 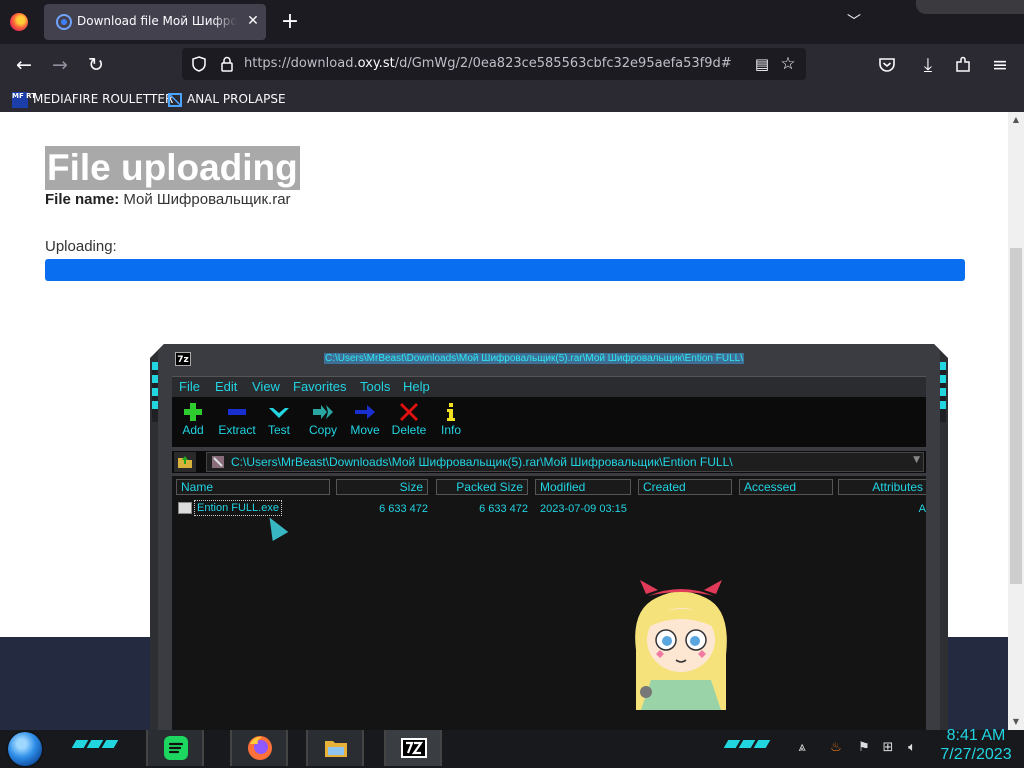 I want to click on test-button: Test, so click(x=279, y=423).